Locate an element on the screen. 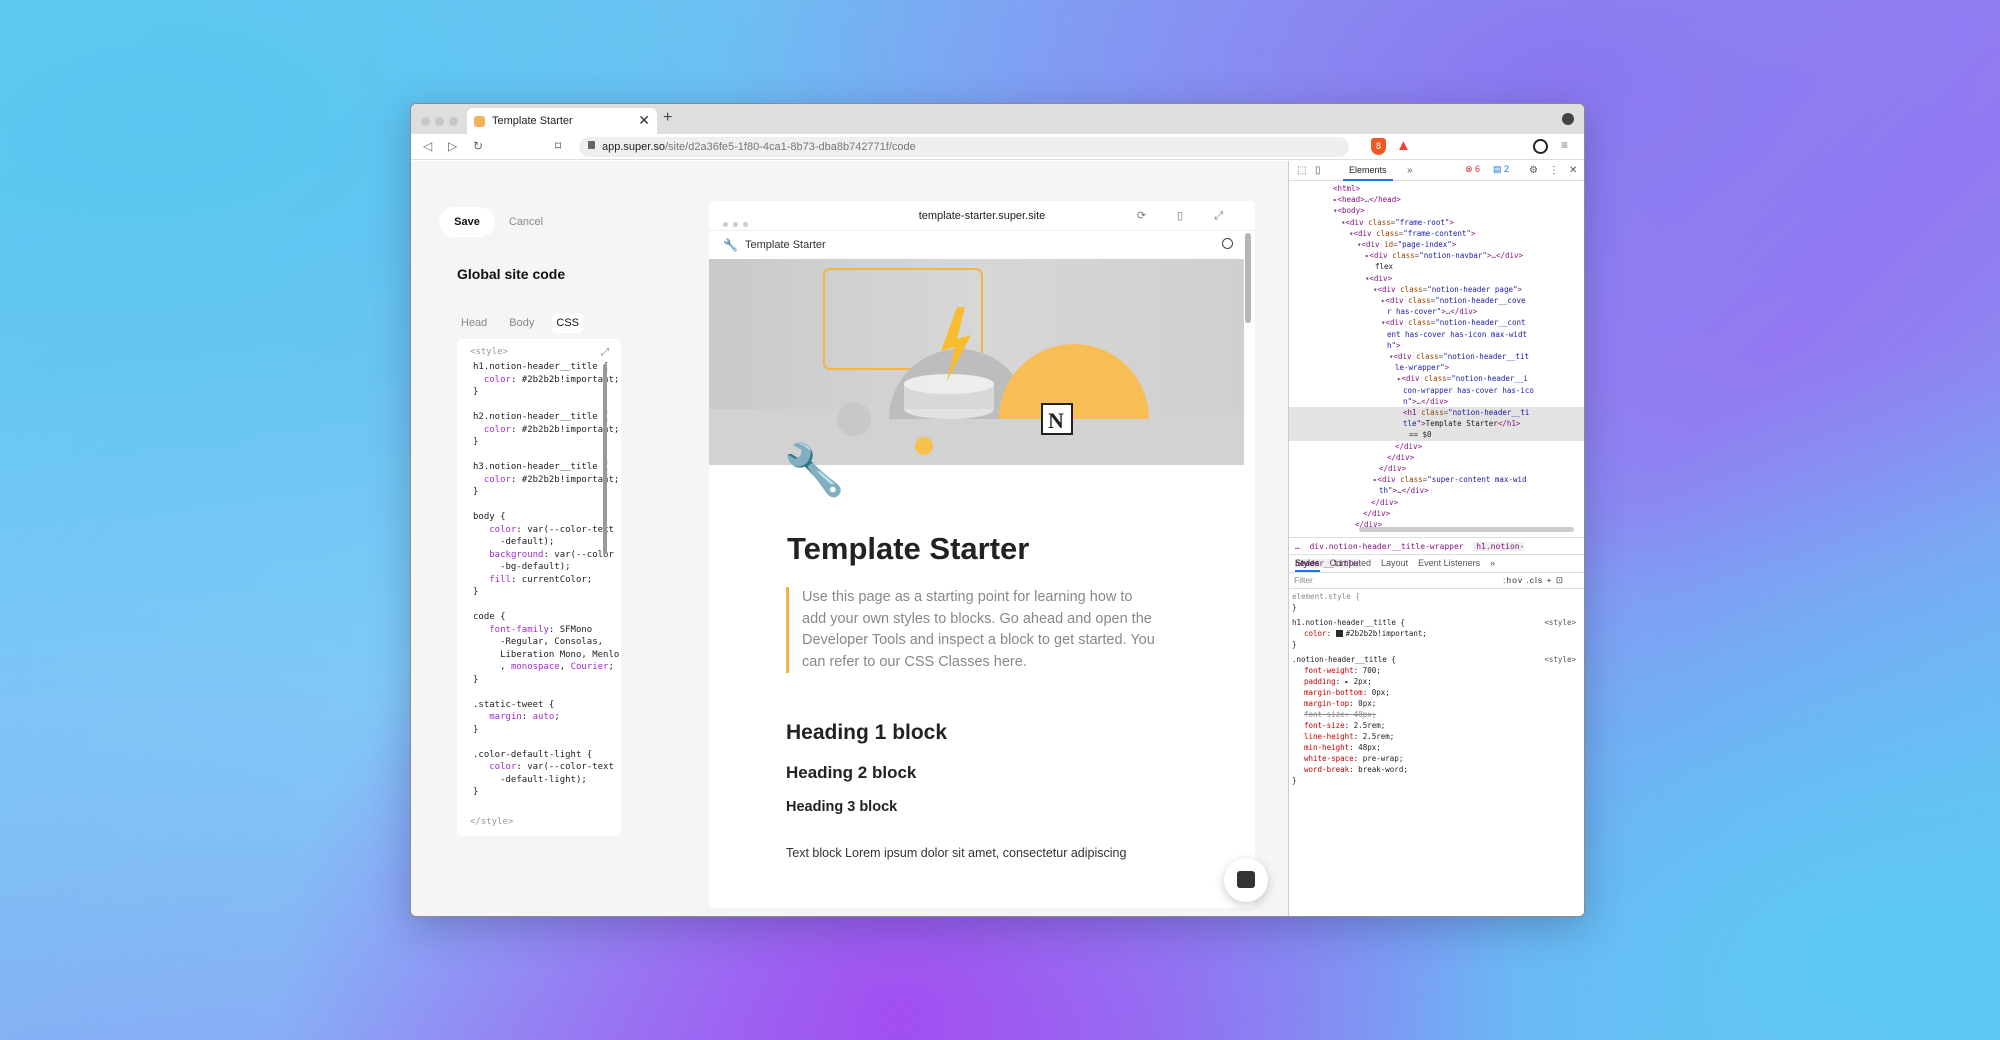 Image resolution: width=2000 pixels, height=1040 pixels. code-open-tag: <style> is located at coordinates (489, 352).